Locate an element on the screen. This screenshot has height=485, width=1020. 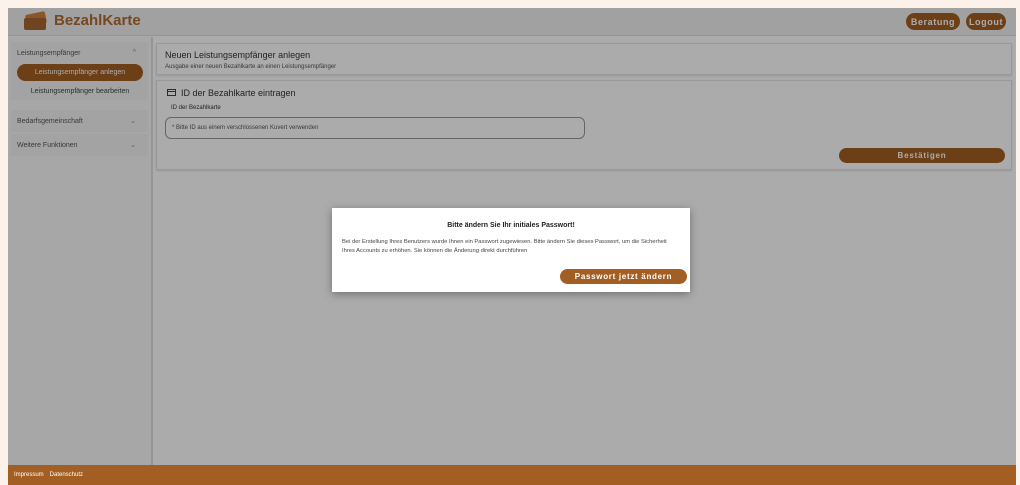
datenschutz-link: Datenschutz is located at coordinates (66, 475).